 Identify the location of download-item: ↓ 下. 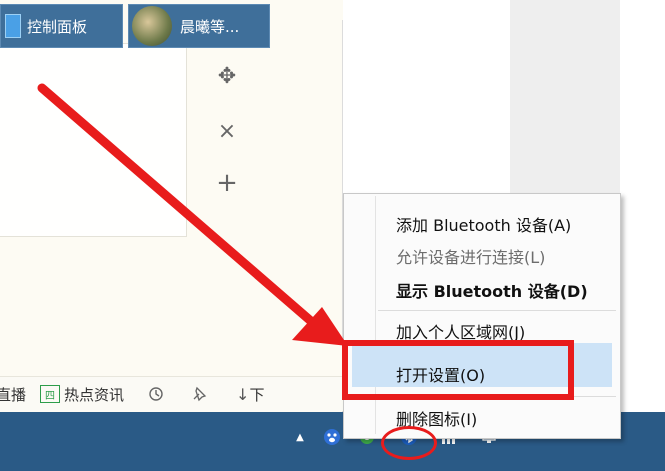
(250, 394).